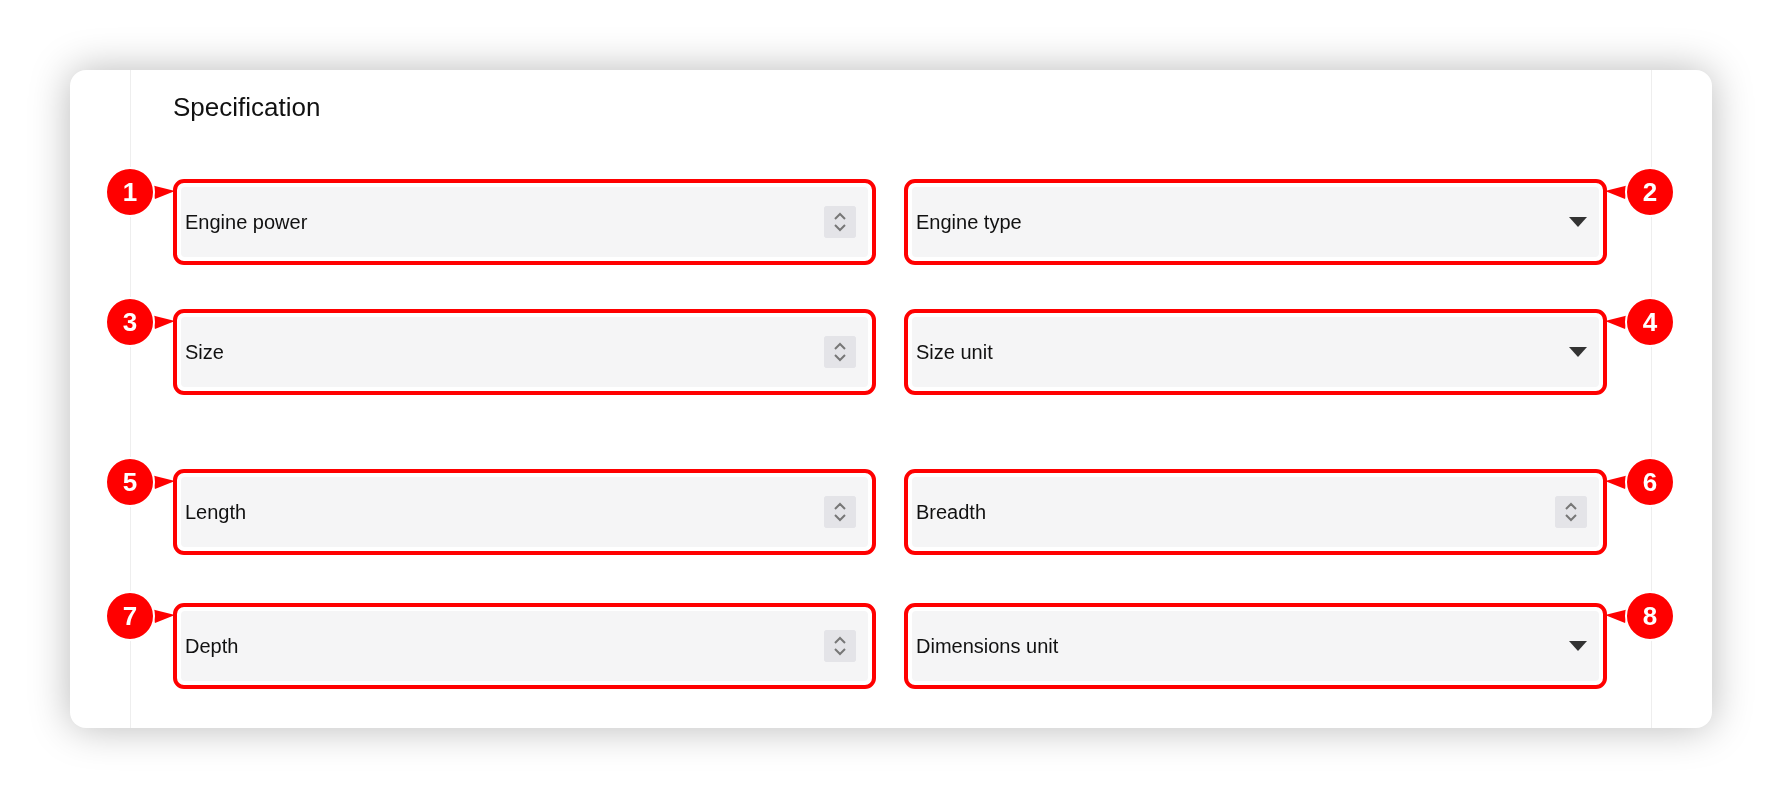 The image size is (1787, 803). Describe the element at coordinates (1650, 482) in the screenshot. I see `callout-number: 6` at that location.